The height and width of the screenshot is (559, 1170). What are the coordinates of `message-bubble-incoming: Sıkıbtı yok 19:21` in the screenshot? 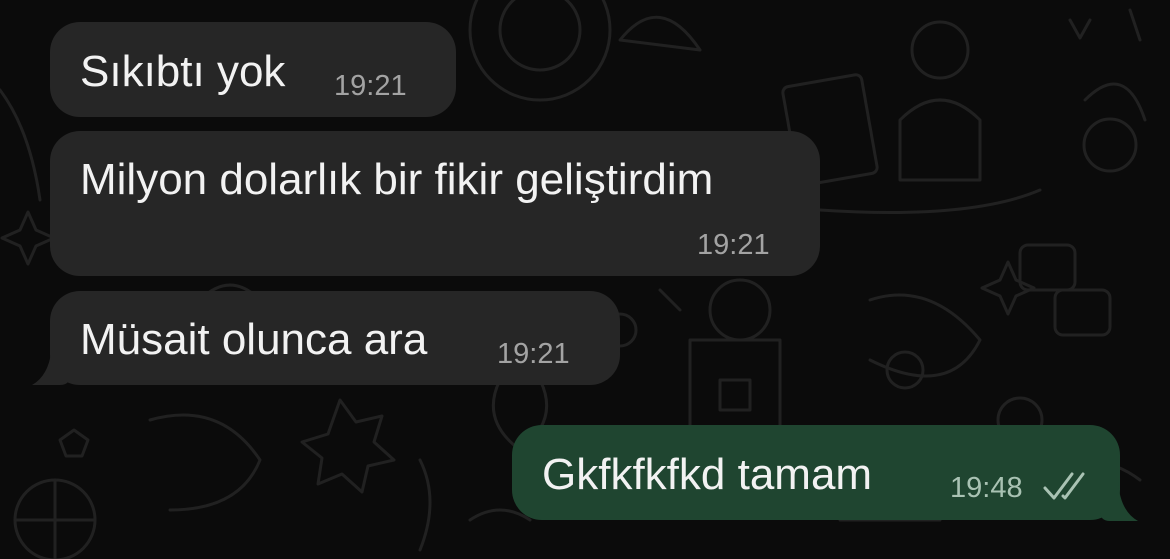 It's located at (253, 69).